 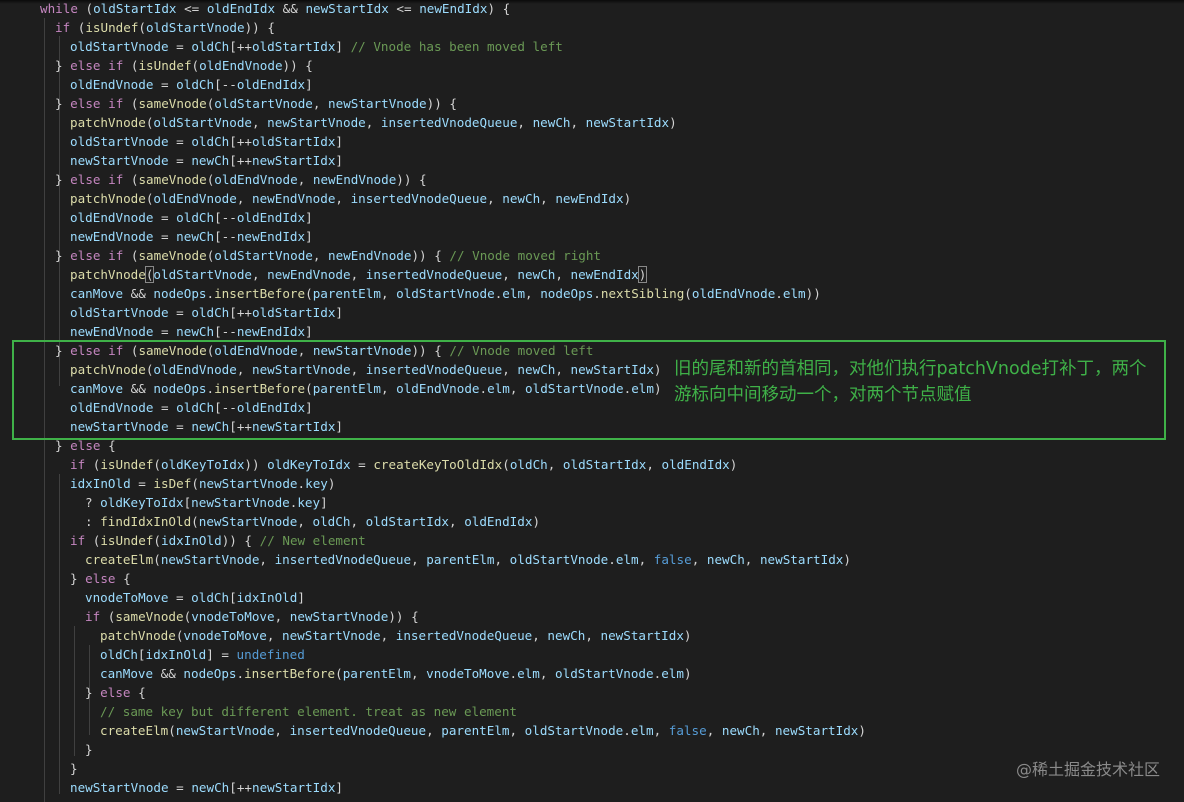 I want to click on code-line: ? oldKeyToIdx[newStartVnode.key], so click(x=206, y=502).